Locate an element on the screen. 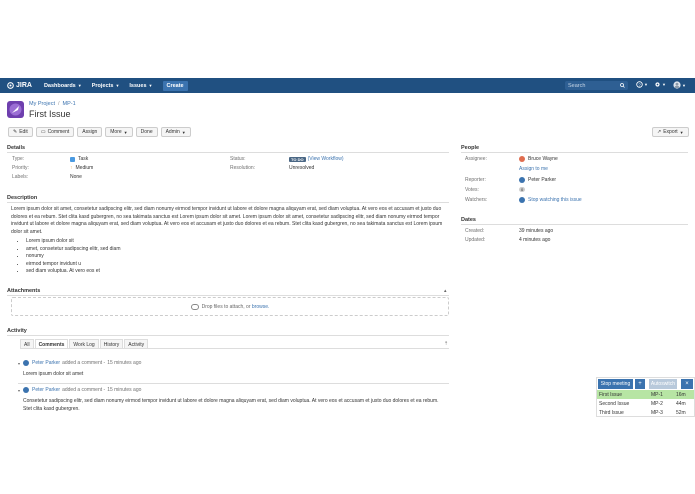 The width and height of the screenshot is (695, 494). nav-dashboards: Dashboards ▼ is located at coordinates (63, 86).